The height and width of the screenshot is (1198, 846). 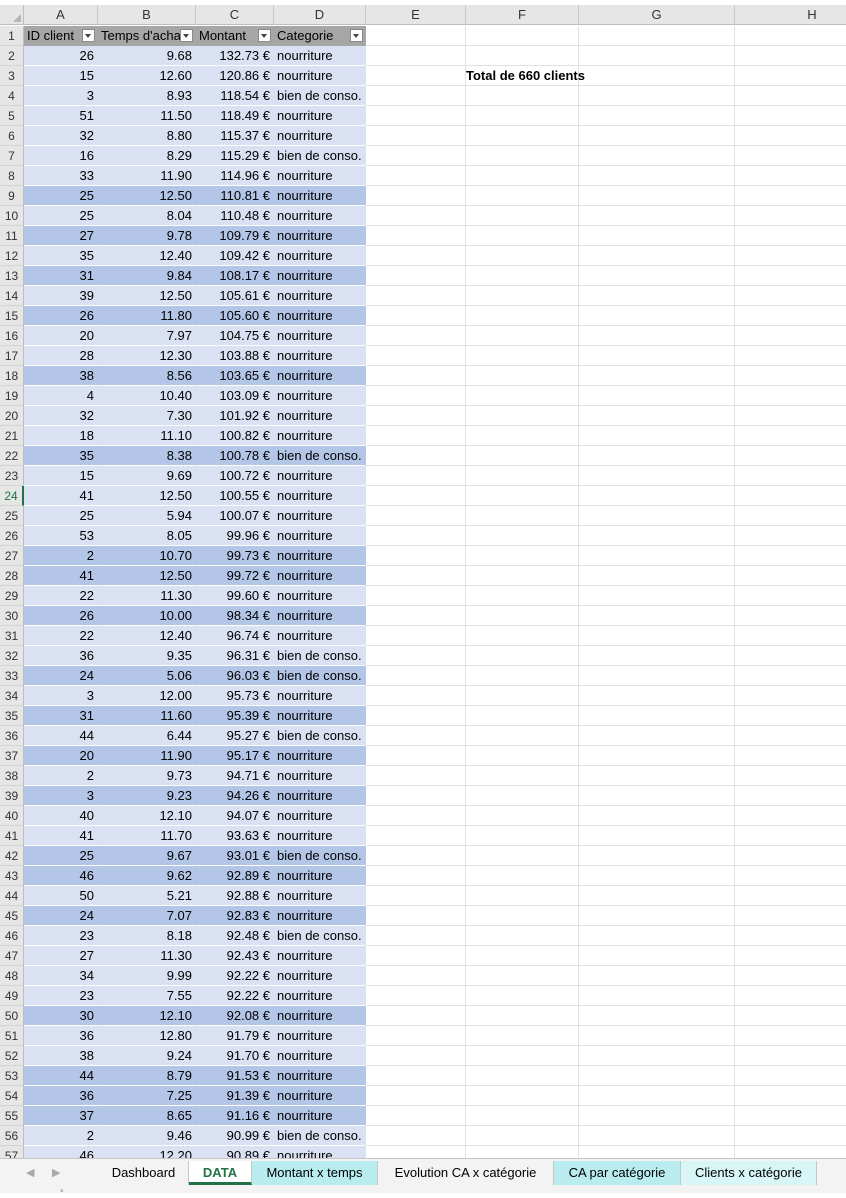 What do you see at coordinates (61, 996) in the screenshot?
I see `cell-id-client: 23` at bounding box center [61, 996].